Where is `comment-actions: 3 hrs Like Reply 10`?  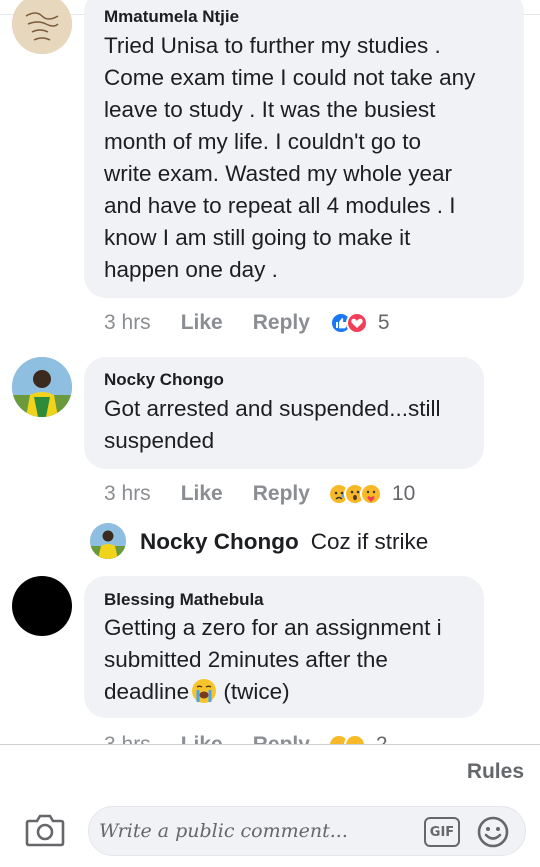
comment-actions: 3 hrs Like Reply 10 is located at coordinates (259, 494).